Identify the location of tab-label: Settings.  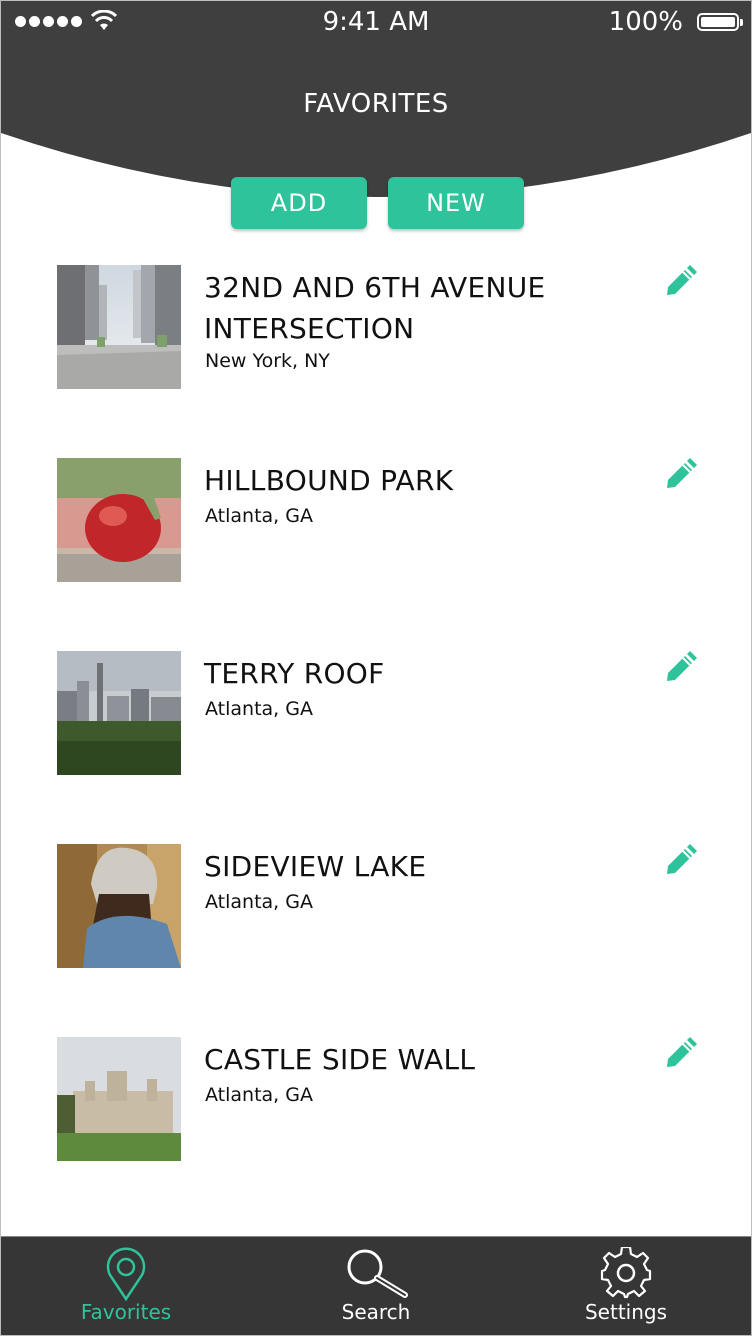
(626, 1312).